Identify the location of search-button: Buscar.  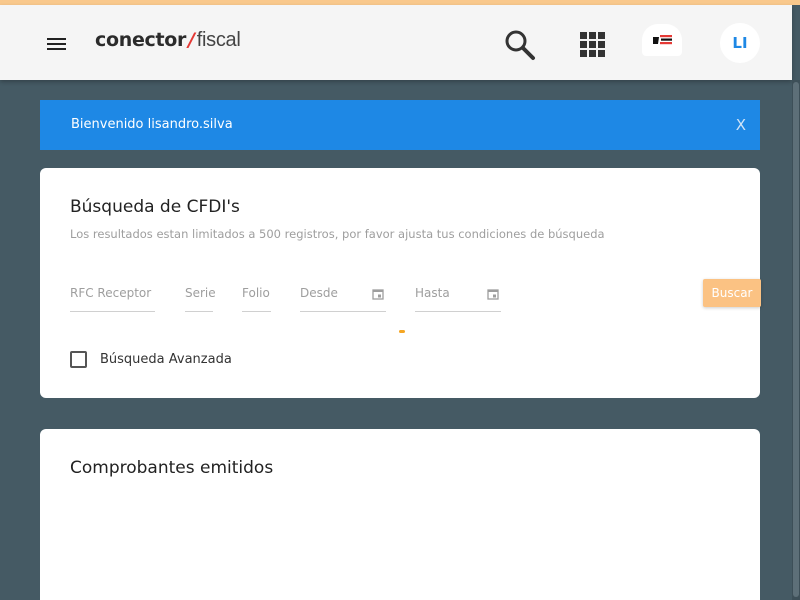
(732, 293).